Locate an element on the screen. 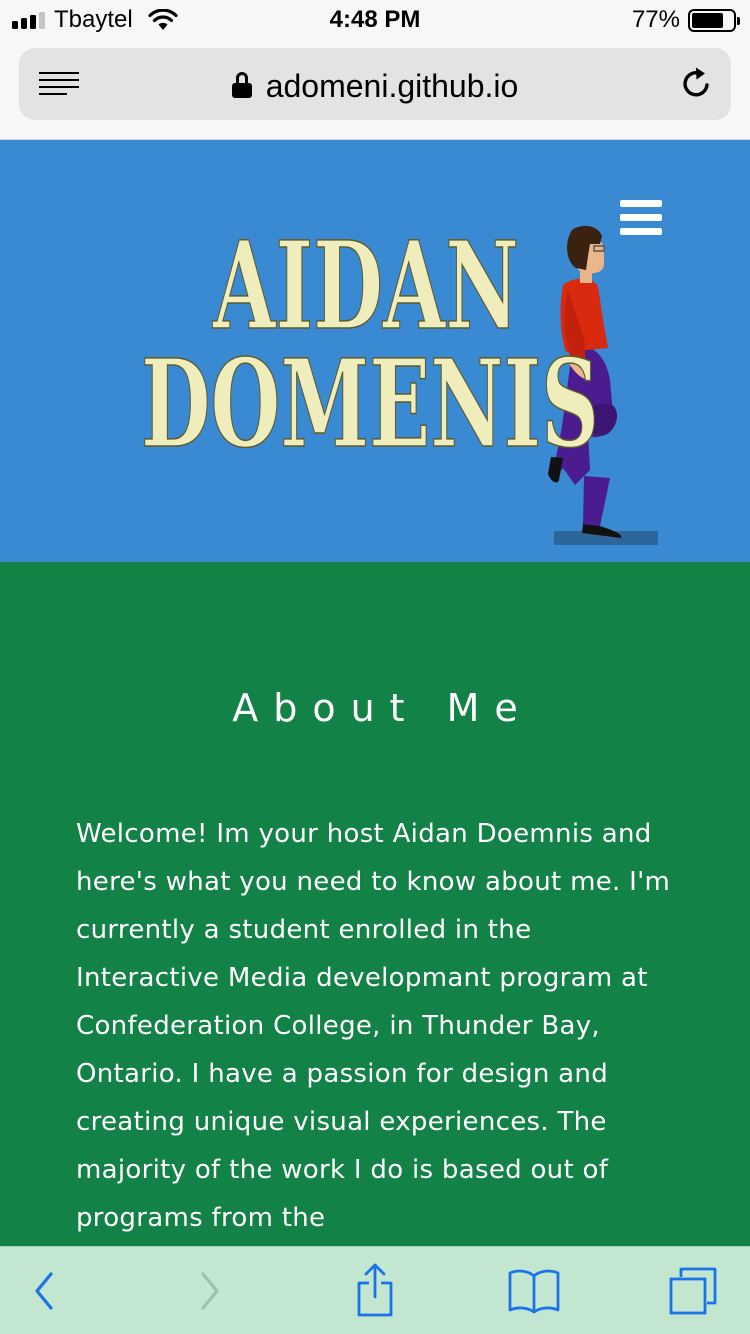 This screenshot has height=1334, width=750. forward-button is located at coordinates (210, 1290).